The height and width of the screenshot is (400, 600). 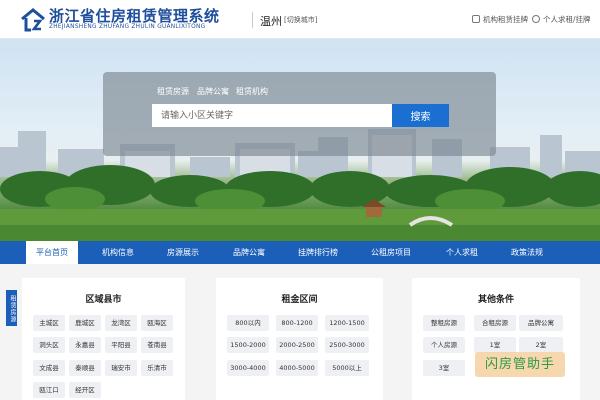 I want to click on rent-range-tag: 5000以上, so click(x=347, y=368).